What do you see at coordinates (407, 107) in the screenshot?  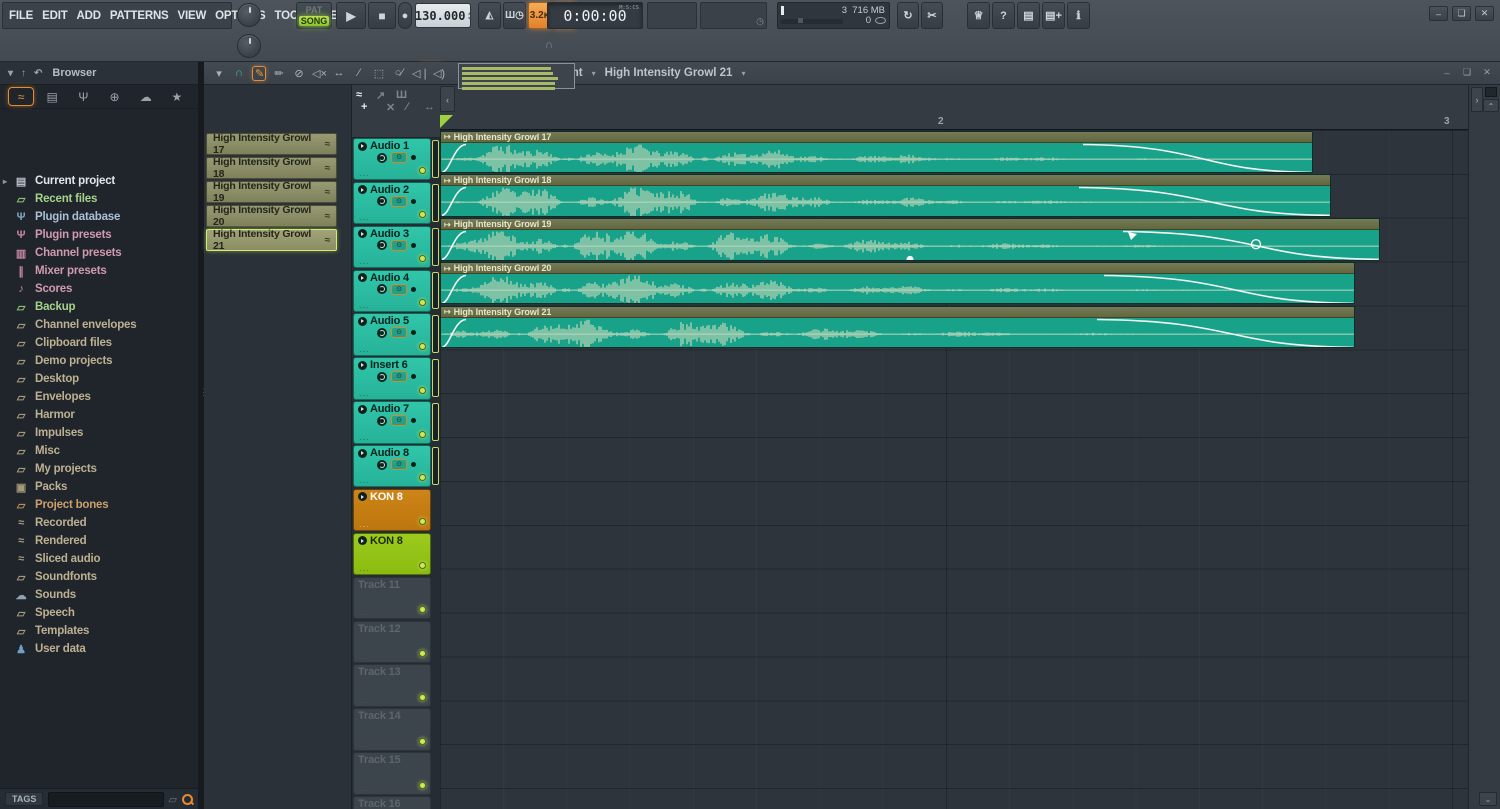 I see `slope-icon: ∕` at bounding box center [407, 107].